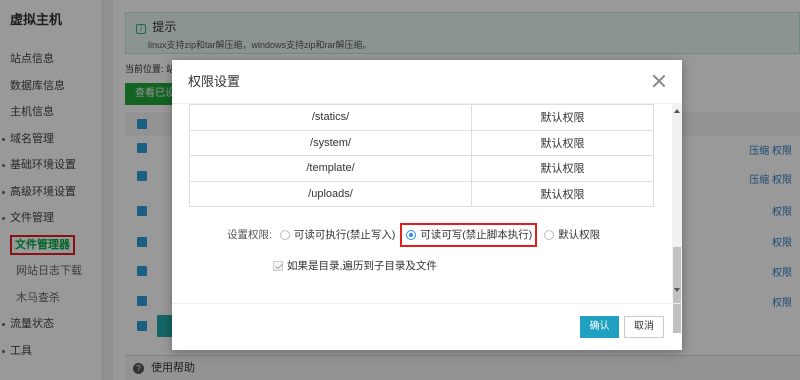 This screenshot has width=800, height=380. What do you see at coordinates (411, 235) in the screenshot?
I see `radio-checked-icon` at bounding box center [411, 235].